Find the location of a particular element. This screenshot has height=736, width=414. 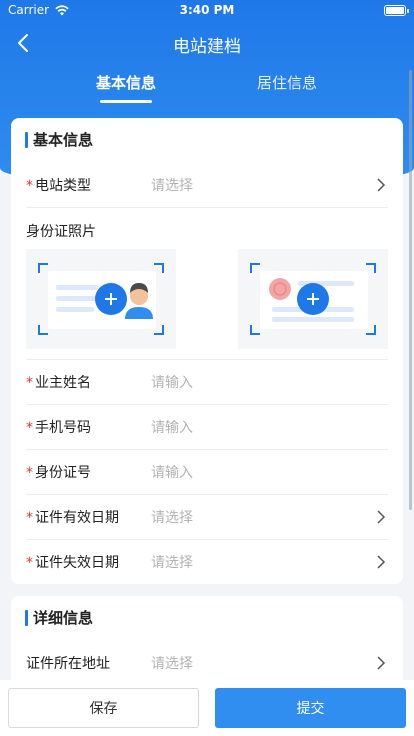

submit-button: 提交 is located at coordinates (310, 708).